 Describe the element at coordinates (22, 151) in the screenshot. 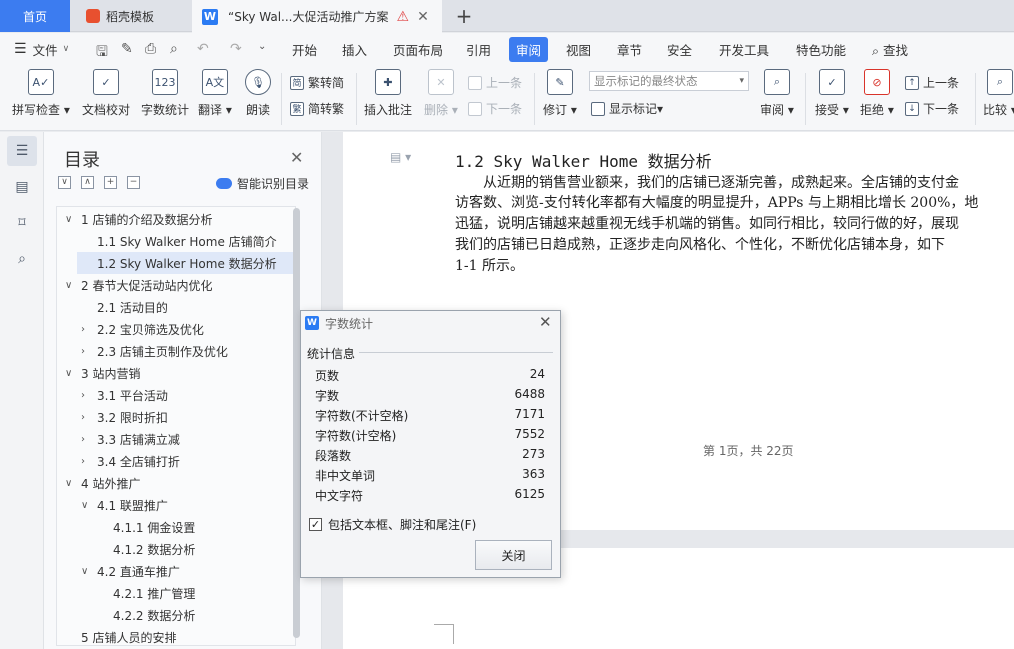

I see `toc-panel-icon: ☰` at that location.